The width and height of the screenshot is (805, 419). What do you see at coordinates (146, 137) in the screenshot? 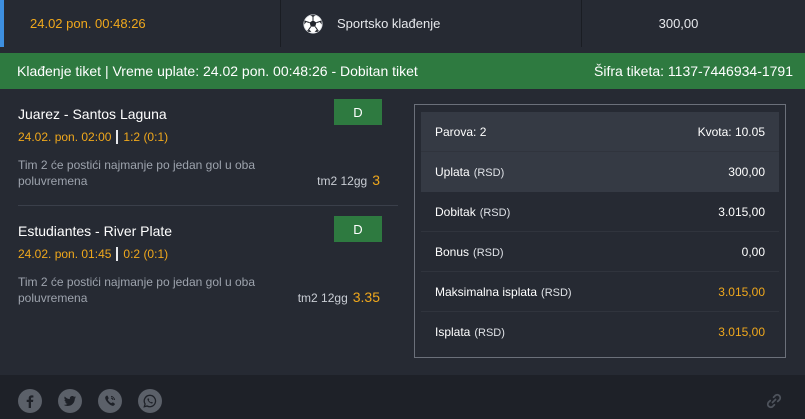
I see `match-result: 1:2 (0:1)` at bounding box center [146, 137].